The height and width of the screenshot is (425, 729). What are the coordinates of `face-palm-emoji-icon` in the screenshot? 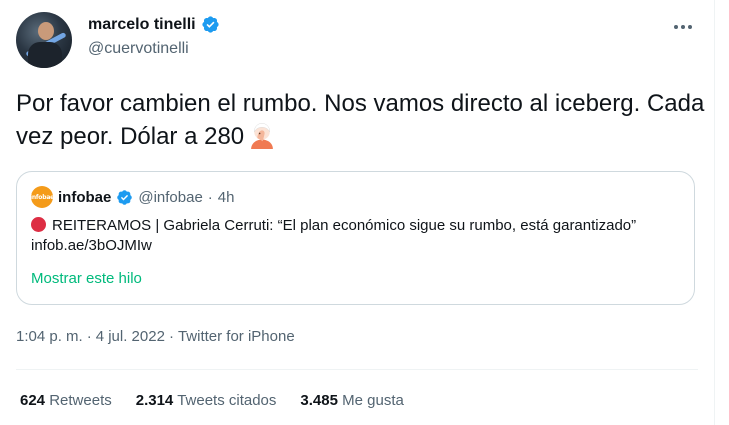 It's located at (262, 136).